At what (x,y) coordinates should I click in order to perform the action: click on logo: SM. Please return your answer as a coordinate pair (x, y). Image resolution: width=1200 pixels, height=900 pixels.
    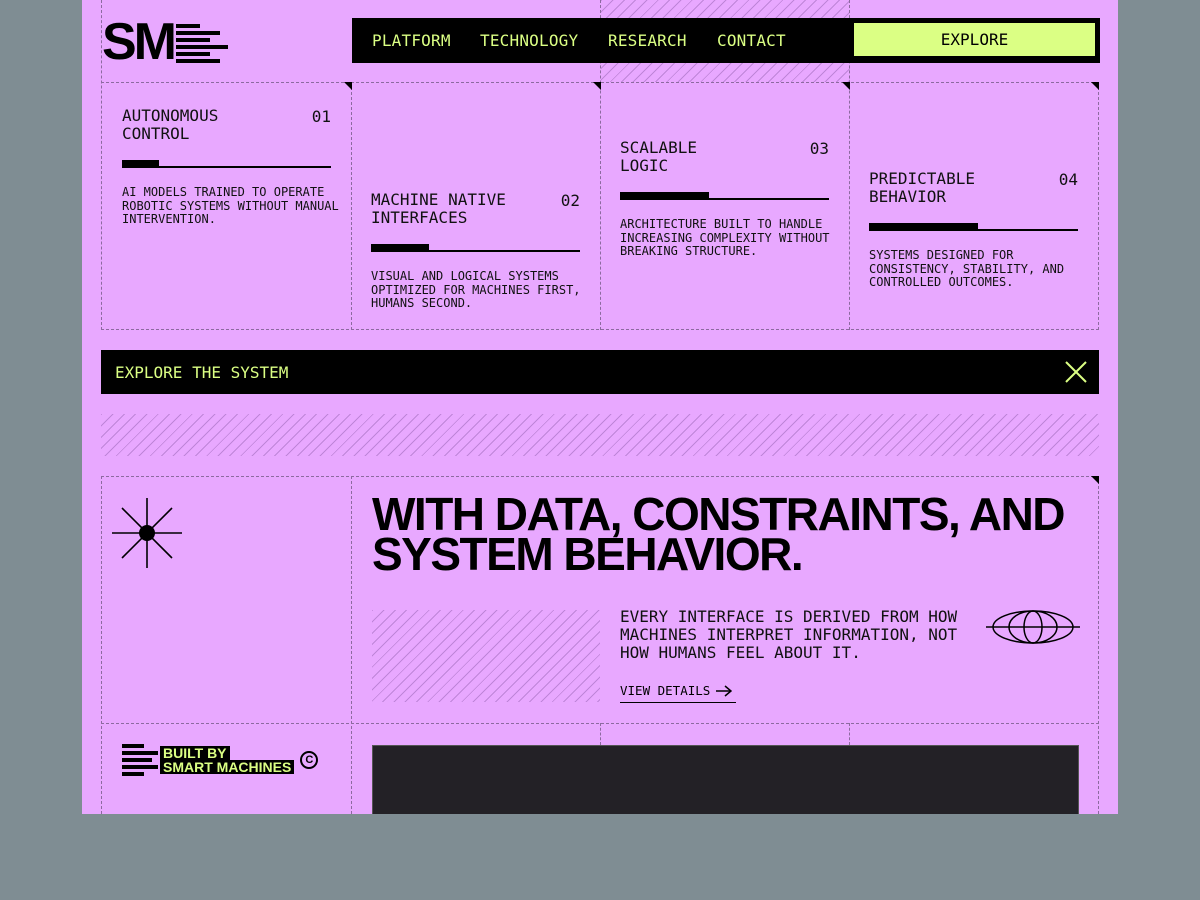
    Looking at the image, I should click on (165, 42).